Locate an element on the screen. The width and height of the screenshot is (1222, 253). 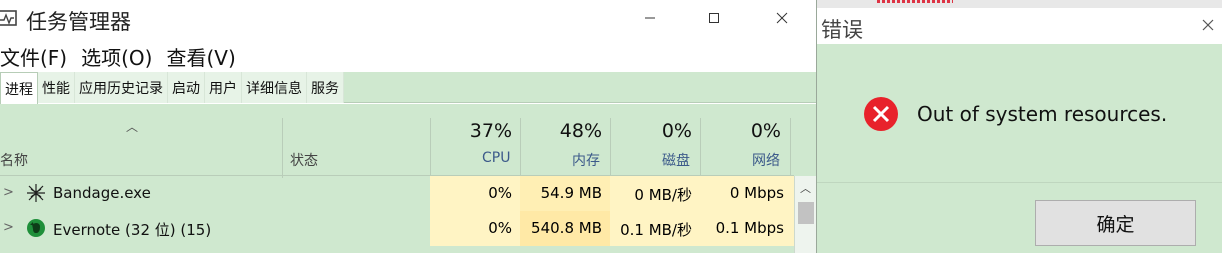
maximize-button is located at coordinates (714, 18).